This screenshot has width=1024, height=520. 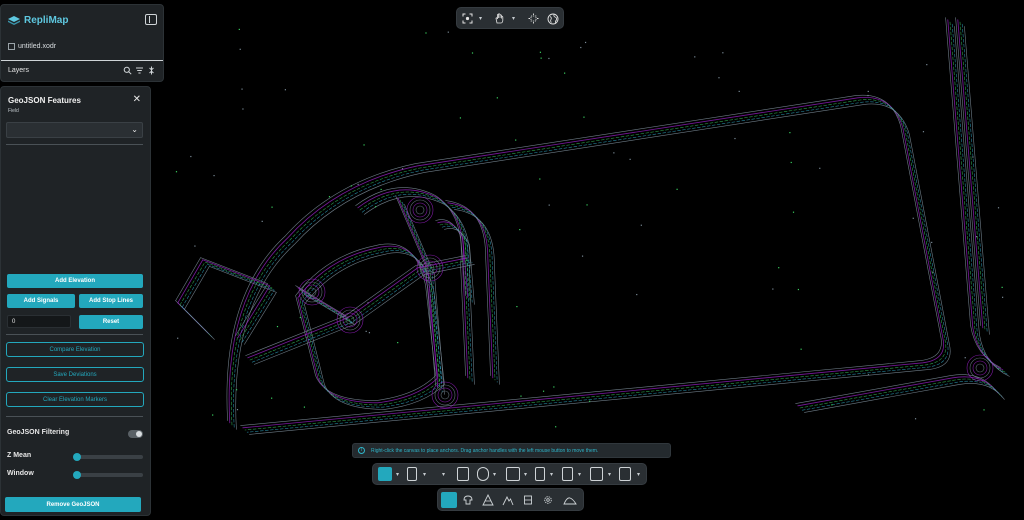 I want to click on file-row: untitled.xodr, so click(x=32, y=46).